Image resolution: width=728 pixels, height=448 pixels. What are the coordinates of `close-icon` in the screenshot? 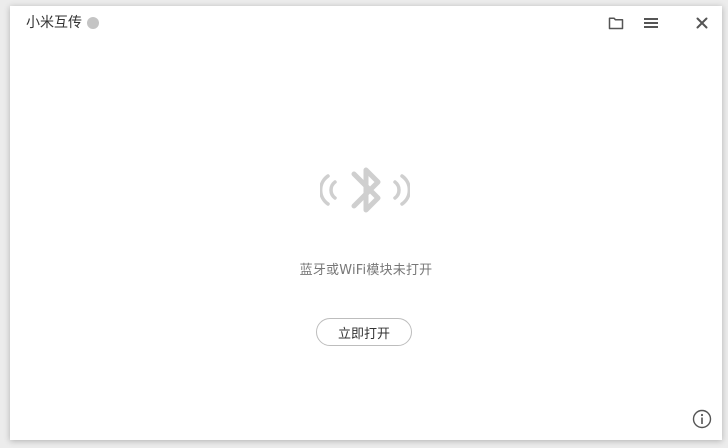 It's located at (702, 23).